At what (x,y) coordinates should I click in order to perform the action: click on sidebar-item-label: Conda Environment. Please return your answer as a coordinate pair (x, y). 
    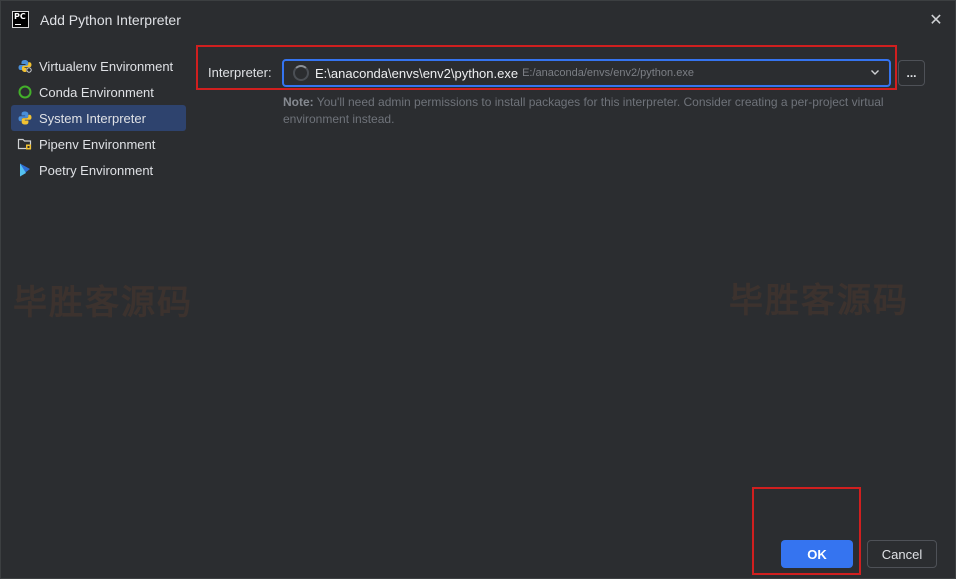
    Looking at the image, I should click on (96, 92).